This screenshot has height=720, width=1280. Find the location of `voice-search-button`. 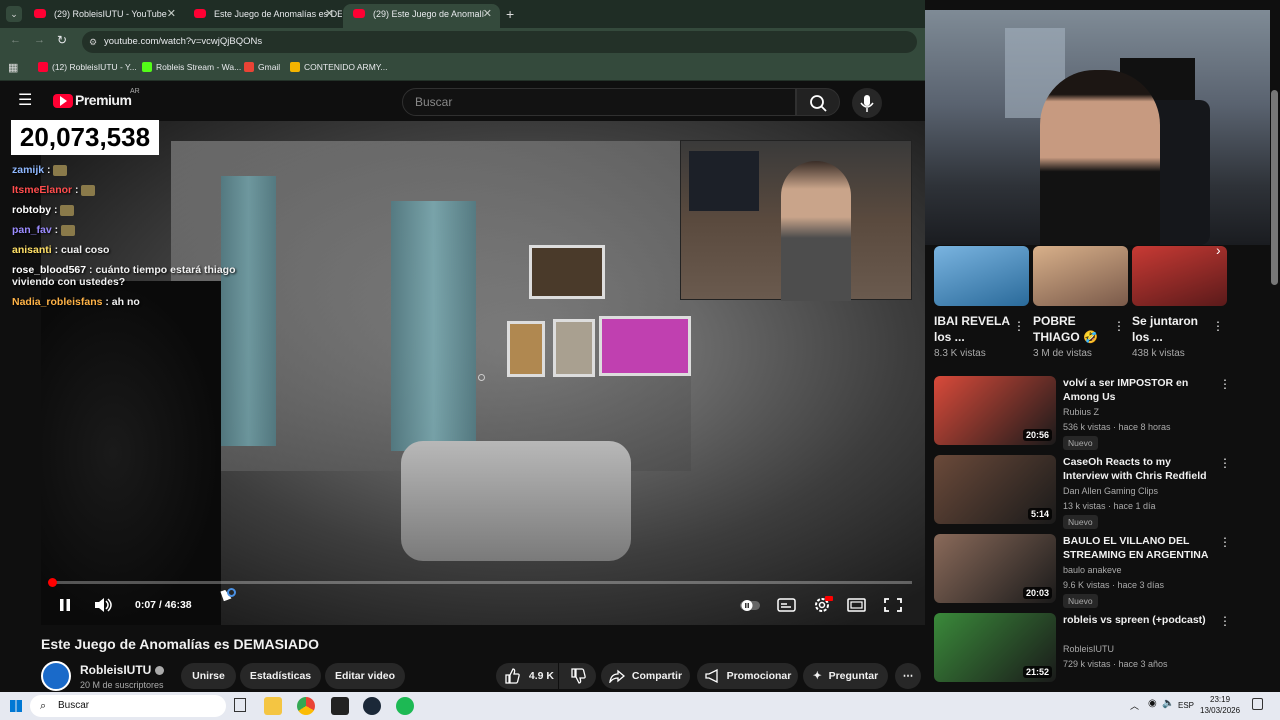

voice-search-button is located at coordinates (867, 103).